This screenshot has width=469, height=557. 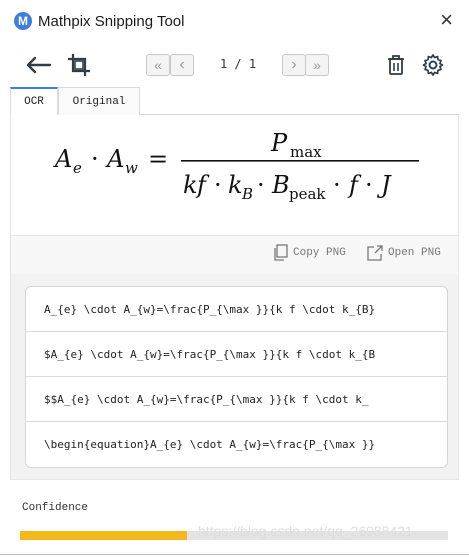 What do you see at coordinates (369, 185) in the screenshot?
I see `formula-denominator-dot4: ·` at bounding box center [369, 185].